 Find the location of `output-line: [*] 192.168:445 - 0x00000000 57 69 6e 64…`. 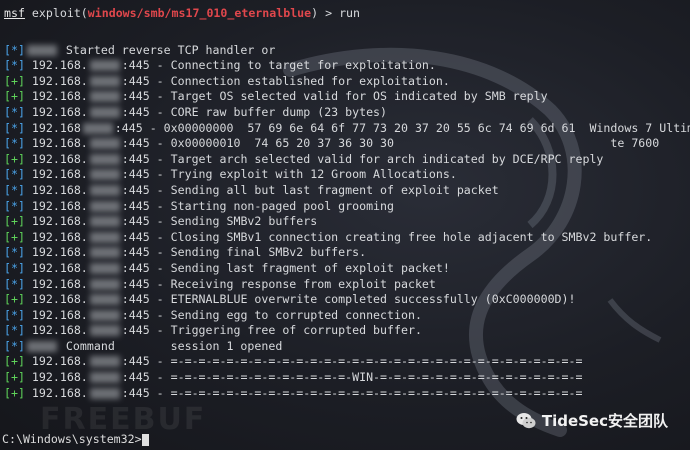

output-line: [*] 192.168:445 - 0x00000000 57 69 6e 64… is located at coordinates (347, 129).